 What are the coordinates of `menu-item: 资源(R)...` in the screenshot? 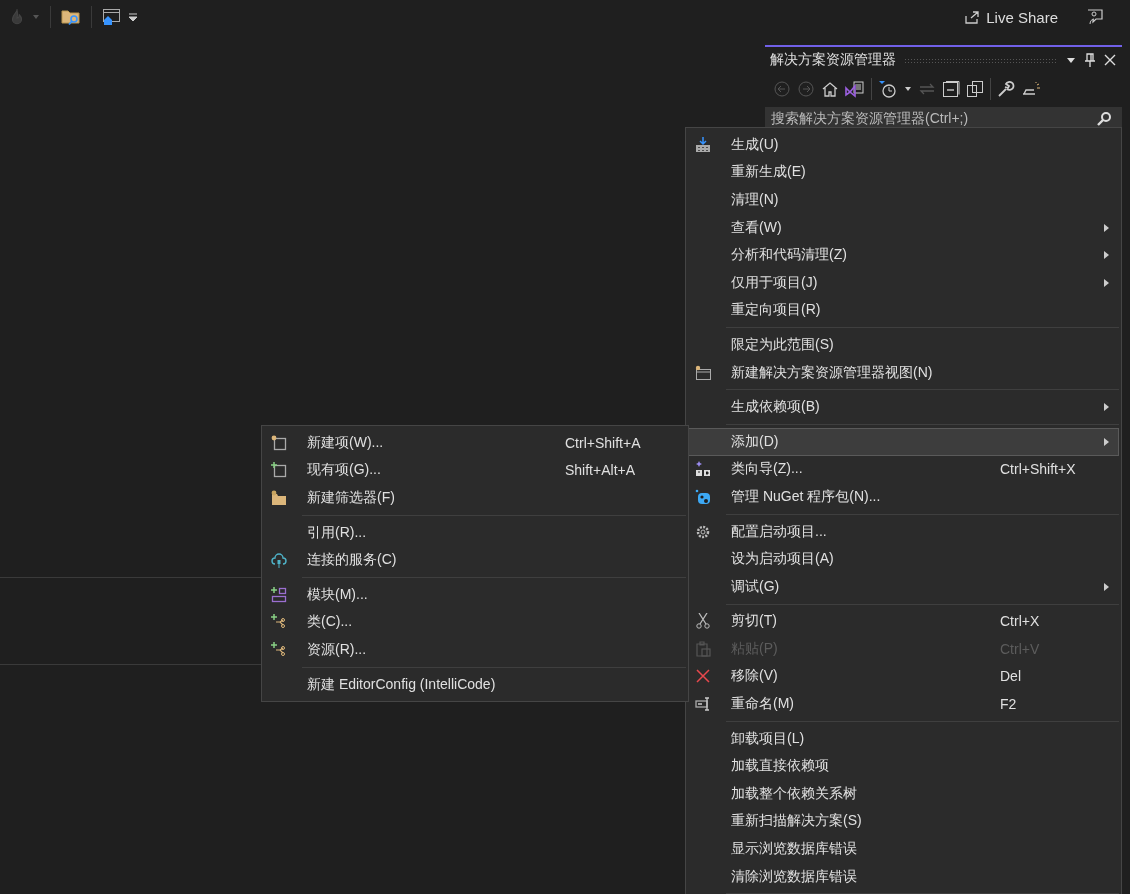 It's located at (475, 650).